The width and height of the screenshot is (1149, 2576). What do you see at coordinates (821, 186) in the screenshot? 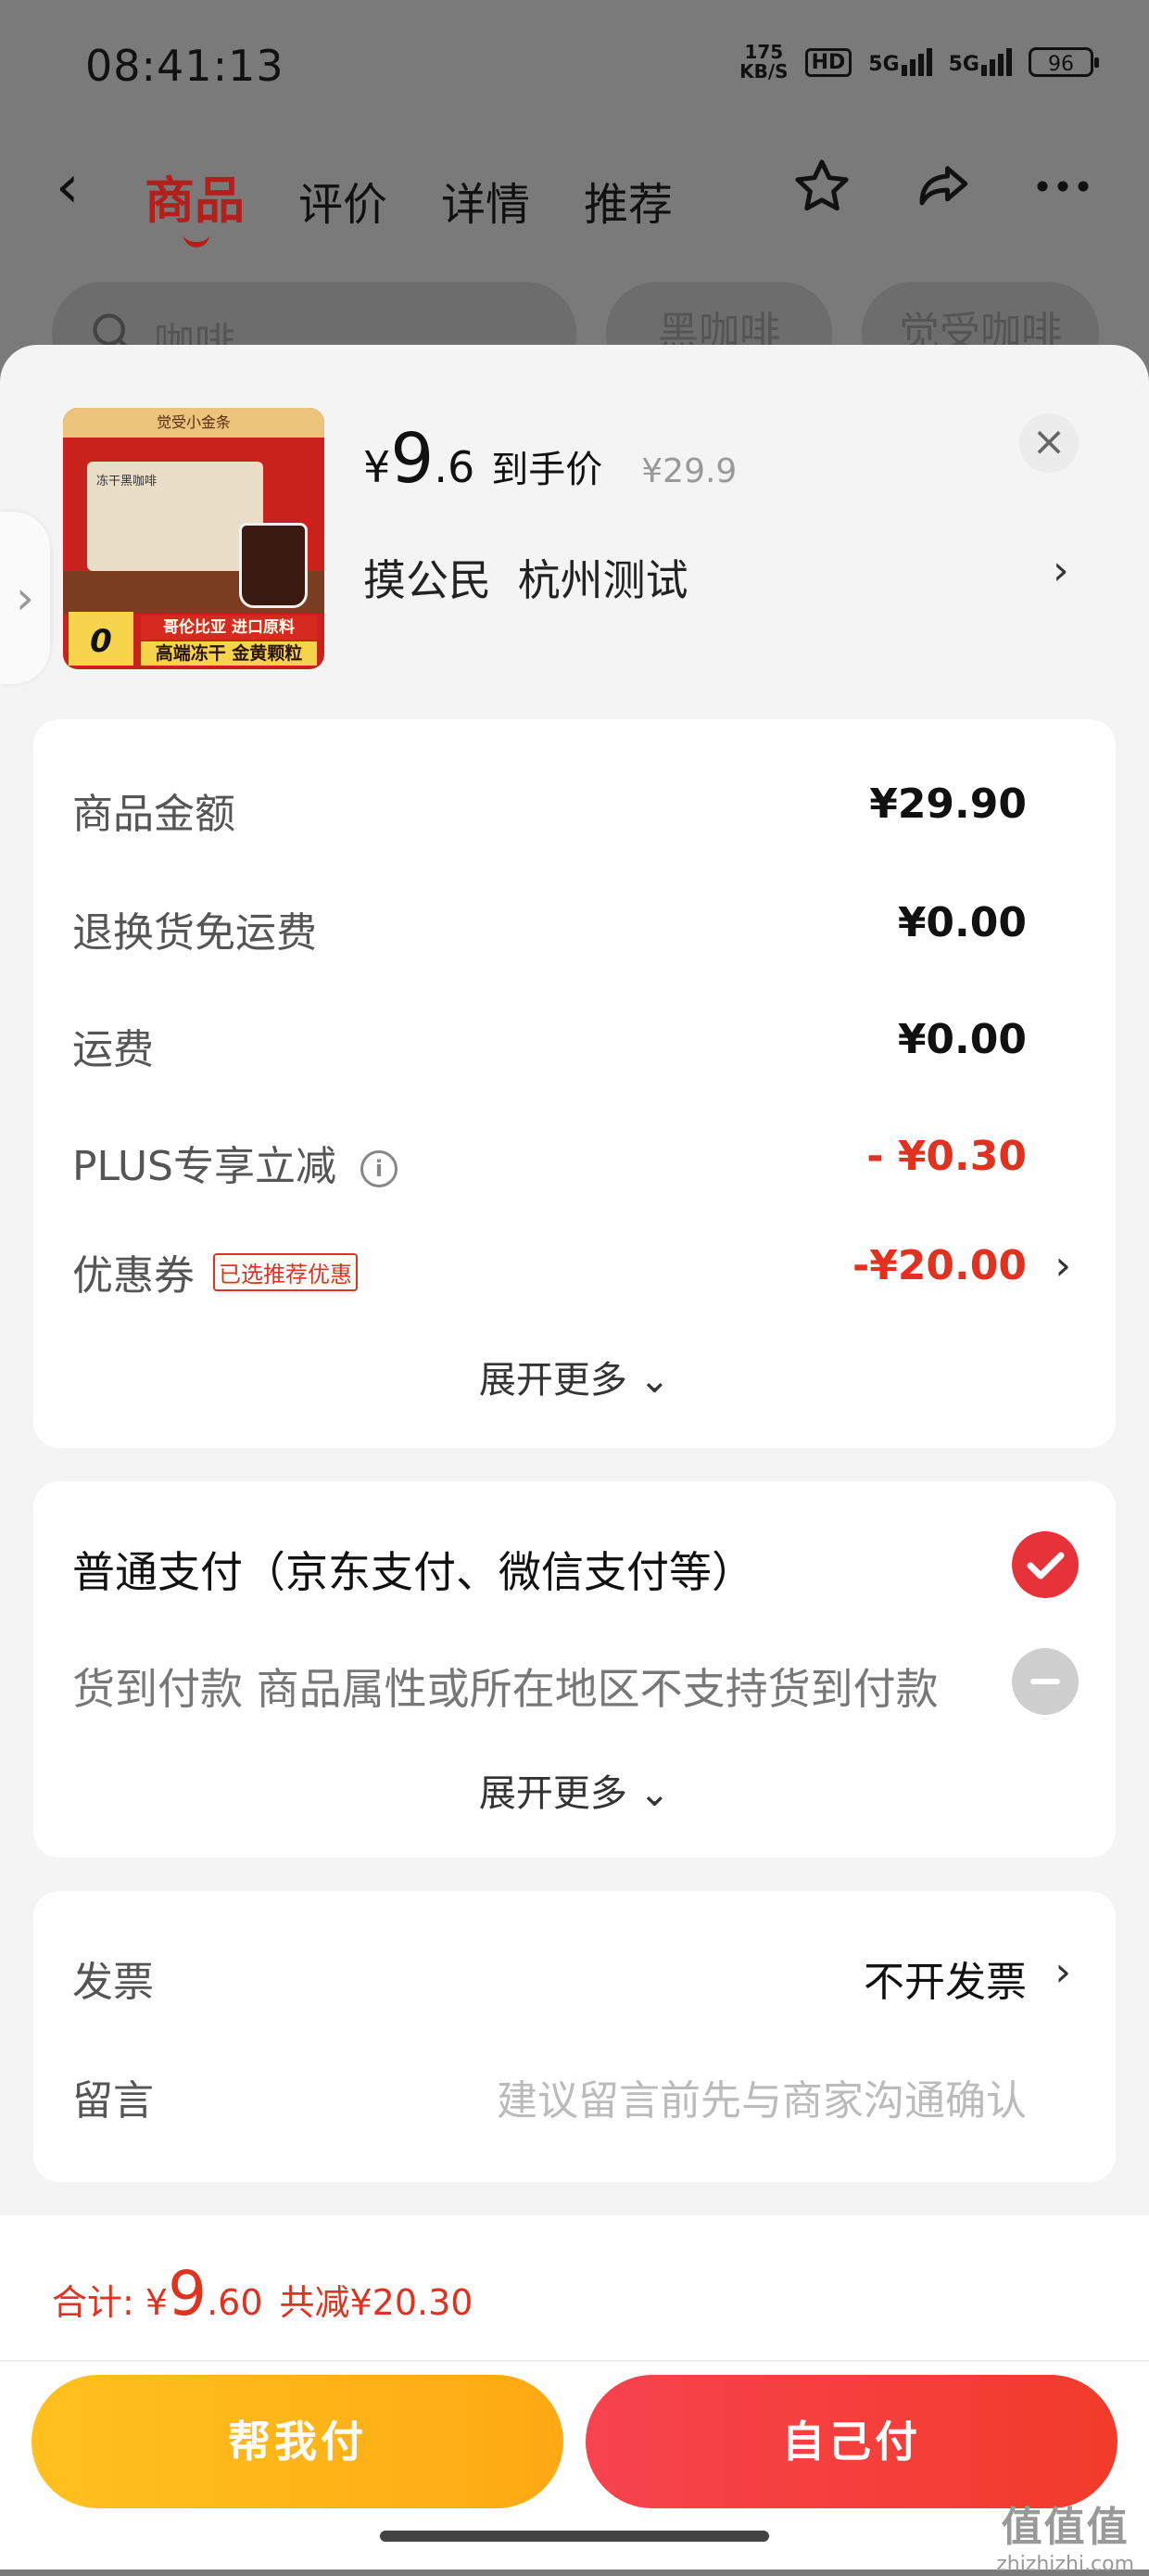
I see `star-icon` at bounding box center [821, 186].